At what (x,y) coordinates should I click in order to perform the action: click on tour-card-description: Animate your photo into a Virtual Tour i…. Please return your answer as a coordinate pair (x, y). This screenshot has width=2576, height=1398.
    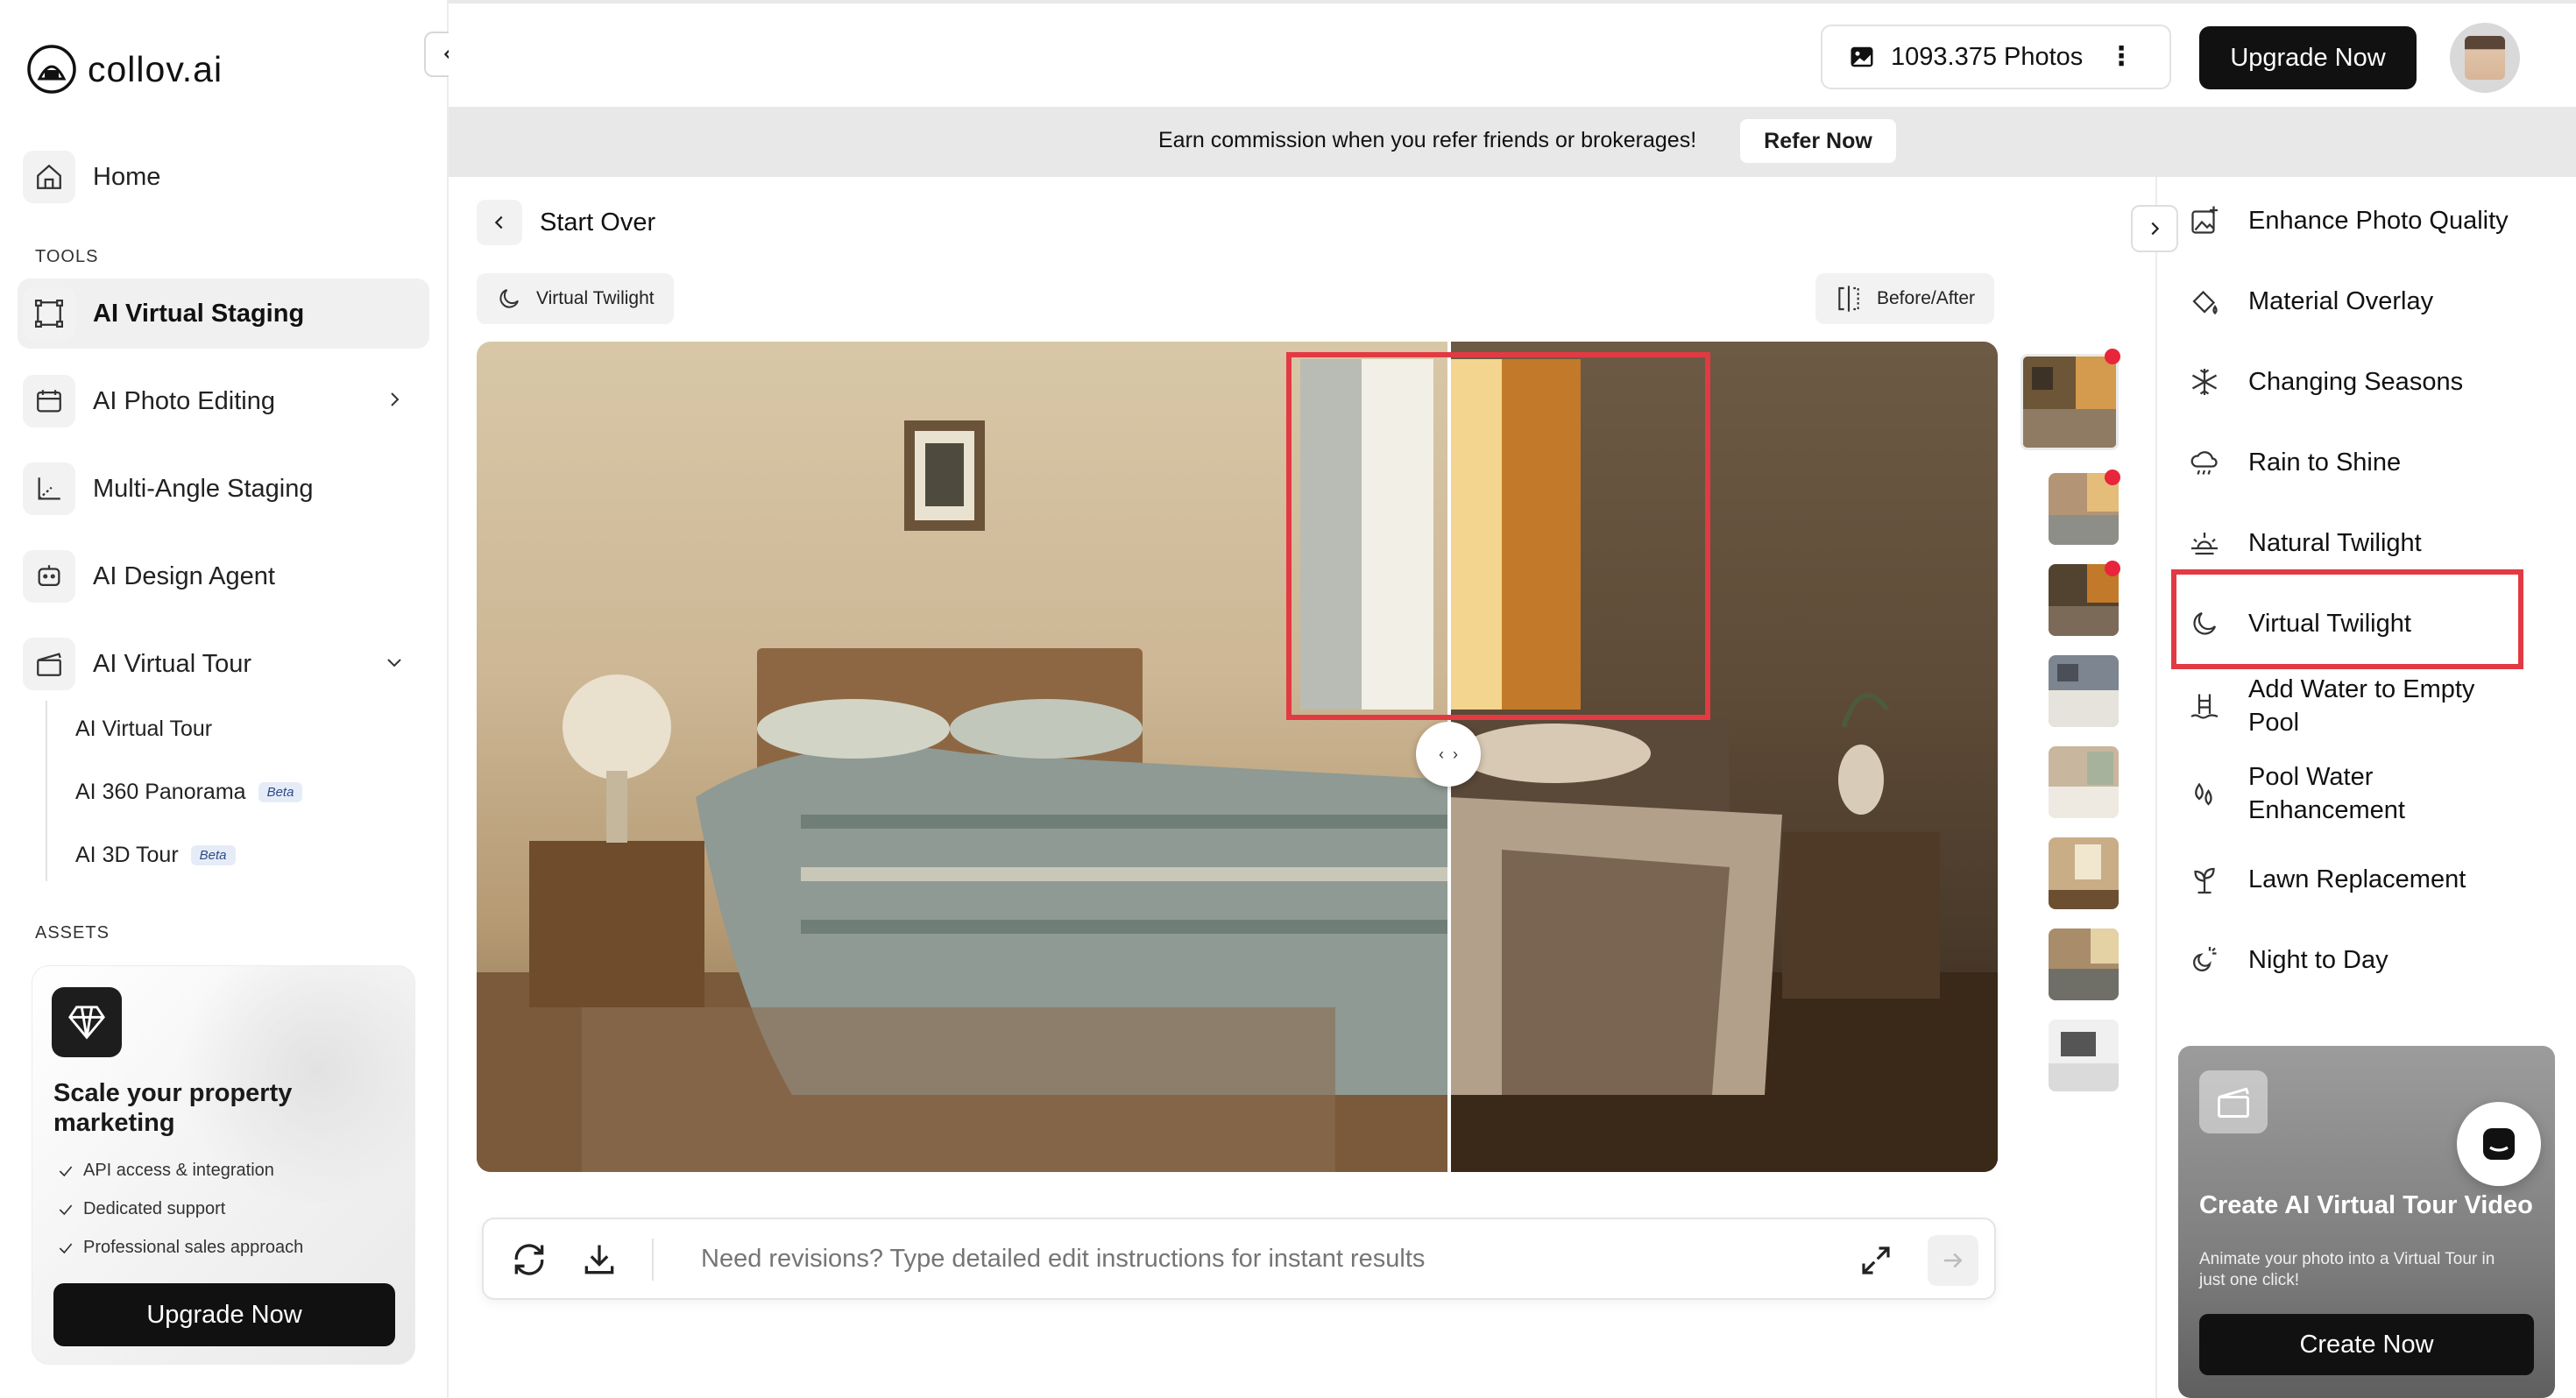
    Looking at the image, I should click on (2347, 1269).